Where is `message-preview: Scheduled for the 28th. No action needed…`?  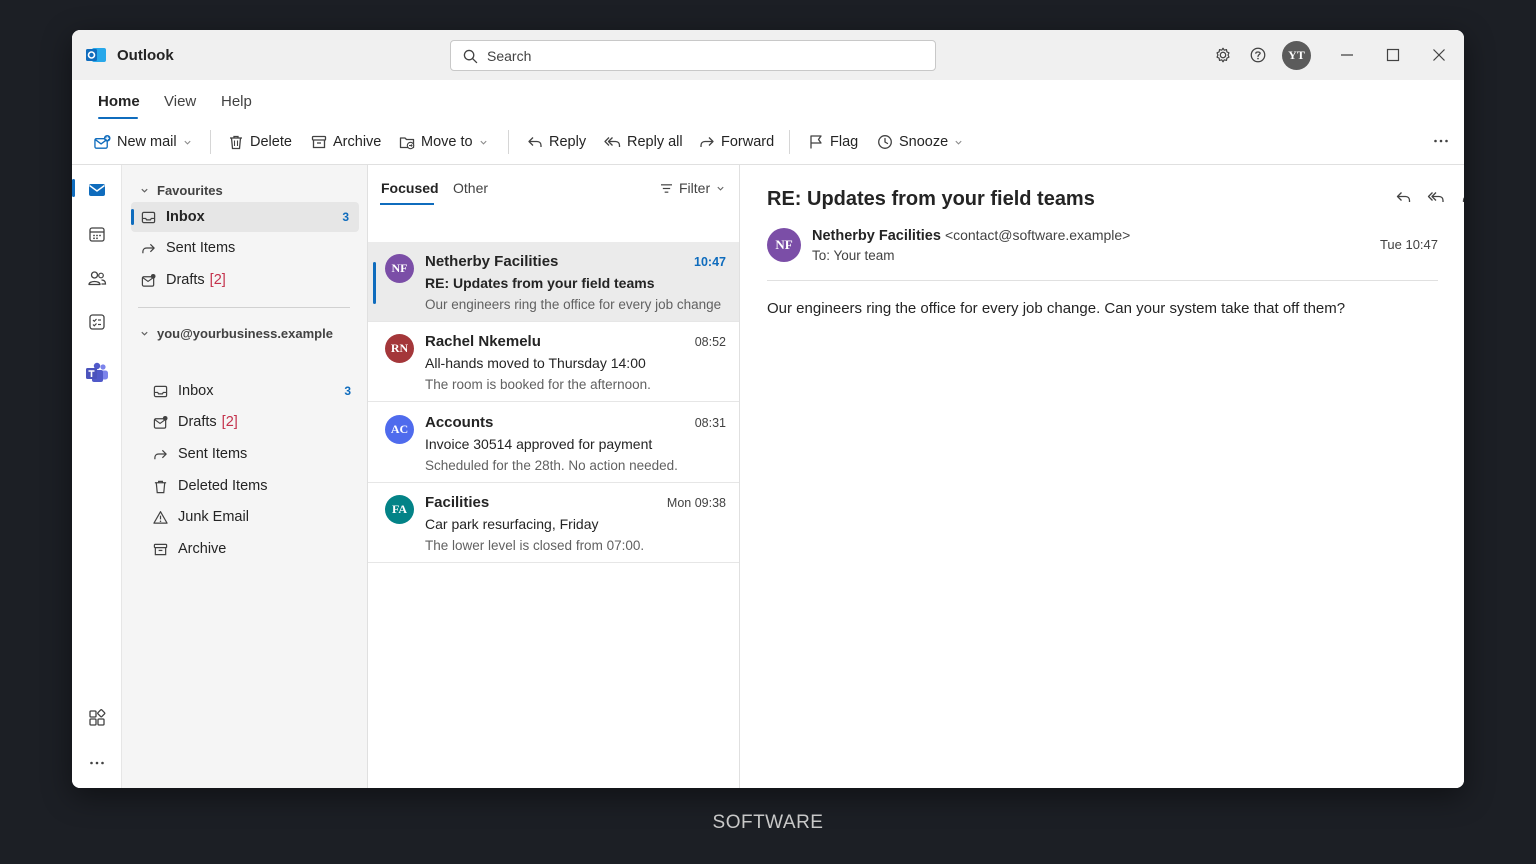 message-preview: Scheduled for the 28th. No action needed… is located at coordinates (551, 465).